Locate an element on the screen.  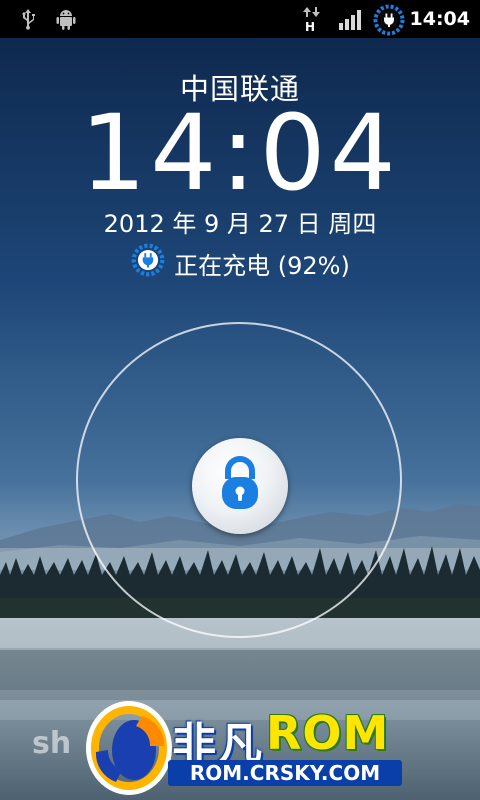
status-bar-time: 14:04 is located at coordinates (439, 19).